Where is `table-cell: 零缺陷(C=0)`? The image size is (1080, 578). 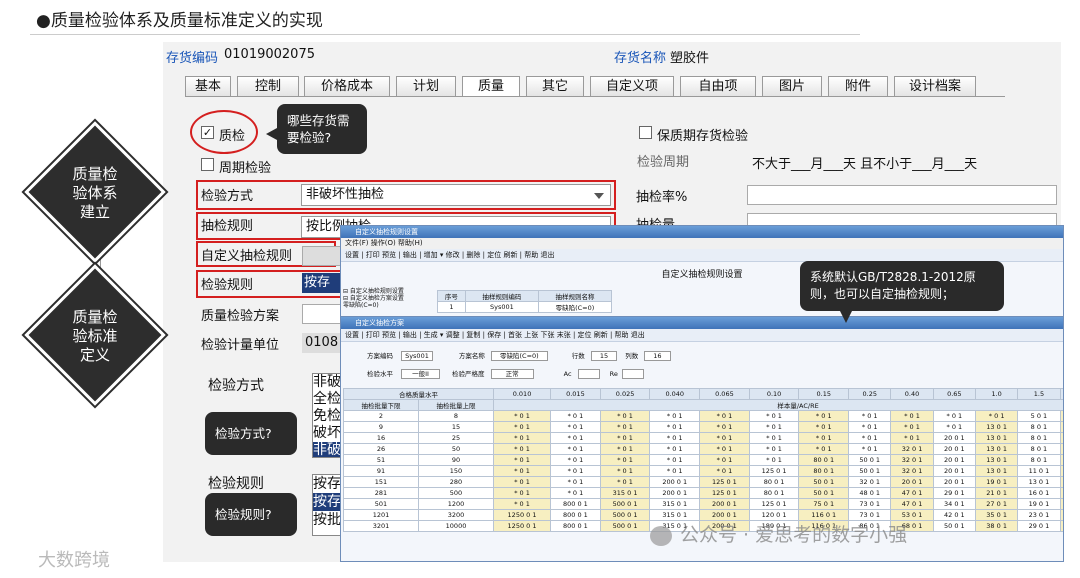
table-cell: 零缺陷(C=0) is located at coordinates (575, 307).